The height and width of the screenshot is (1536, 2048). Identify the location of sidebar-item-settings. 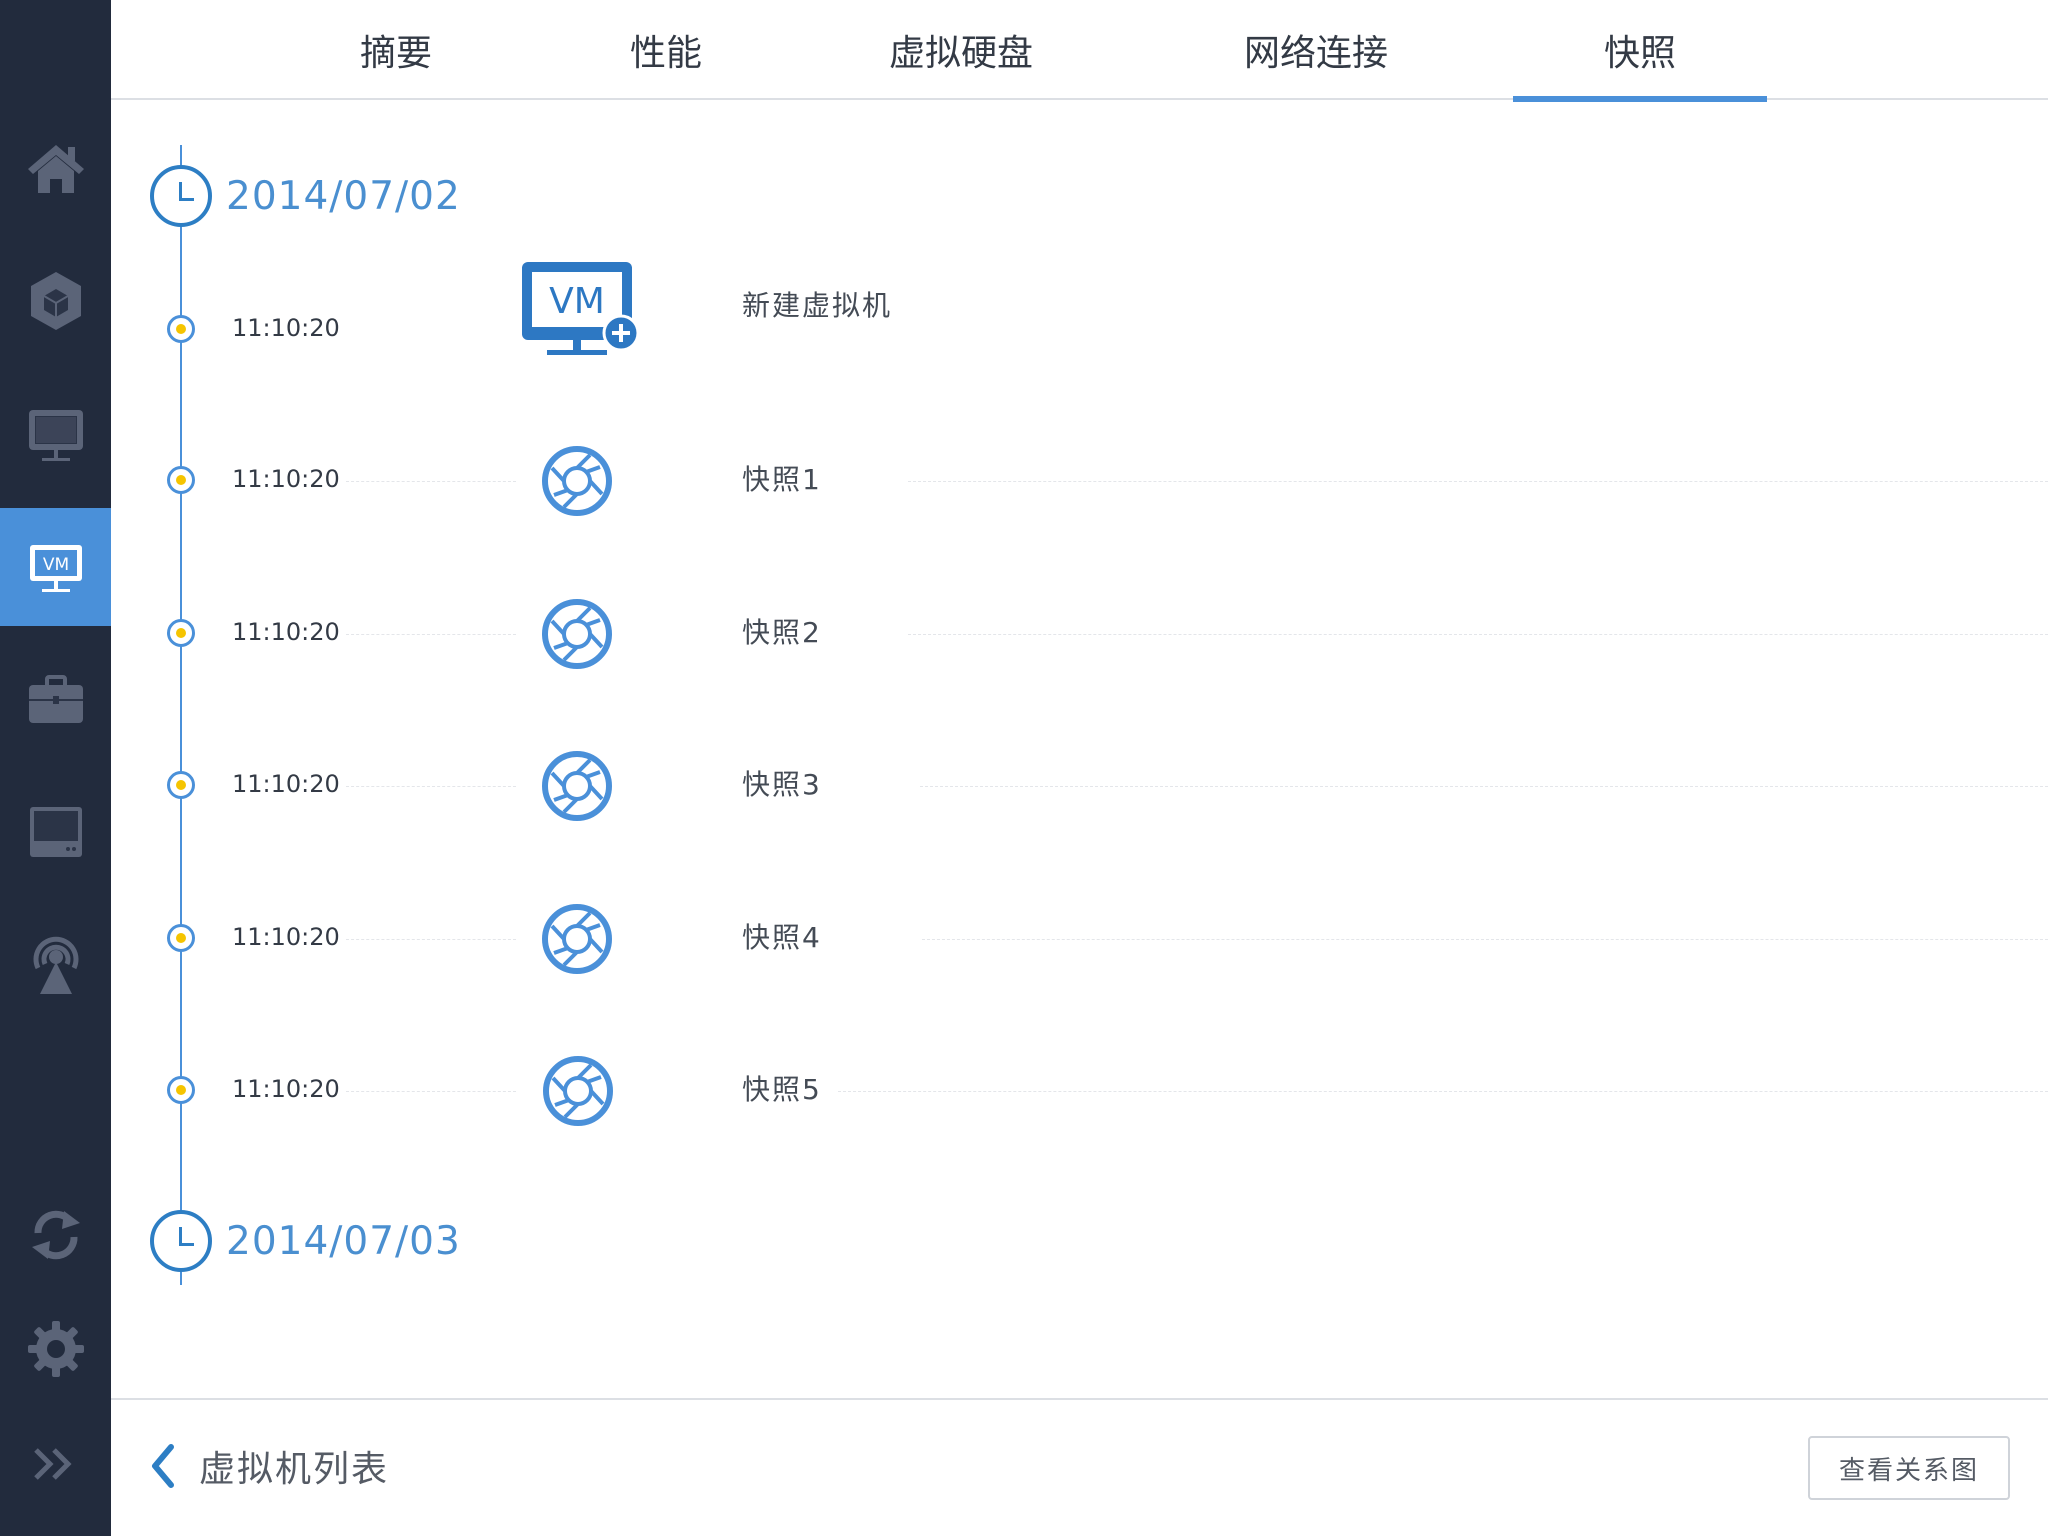
(55, 1349).